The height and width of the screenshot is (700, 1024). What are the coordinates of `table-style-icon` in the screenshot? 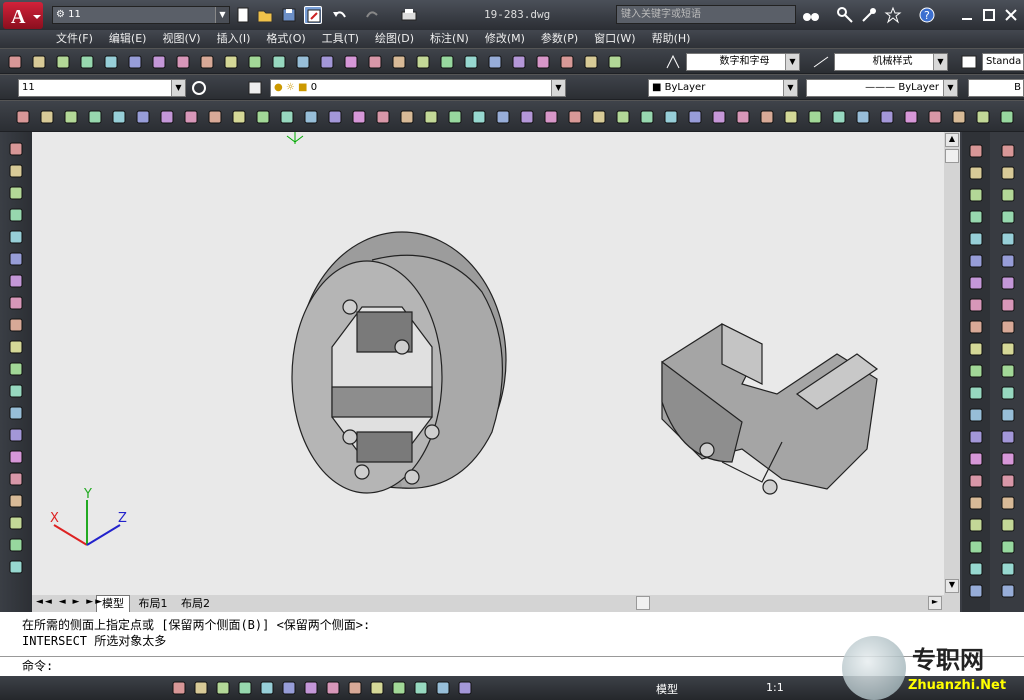 It's located at (969, 62).